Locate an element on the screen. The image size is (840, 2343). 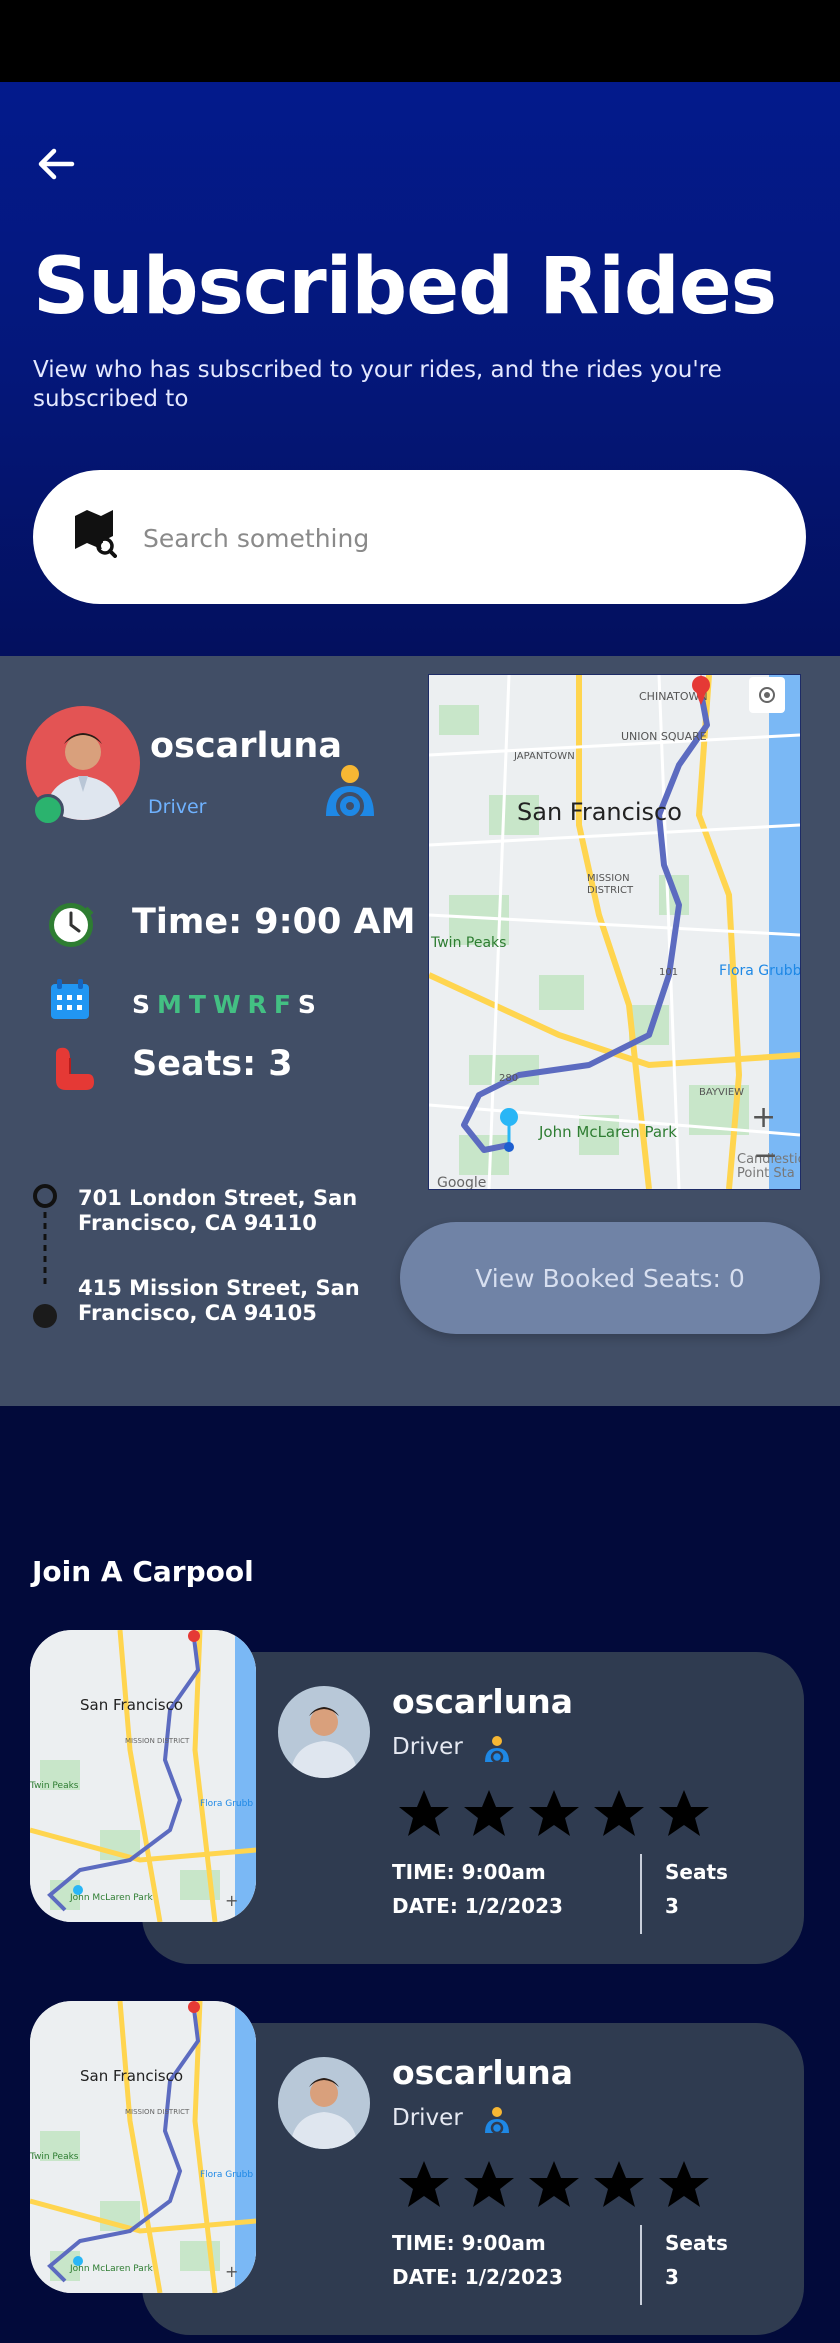
pickup-marker-icon is located at coordinates (45, 1196).